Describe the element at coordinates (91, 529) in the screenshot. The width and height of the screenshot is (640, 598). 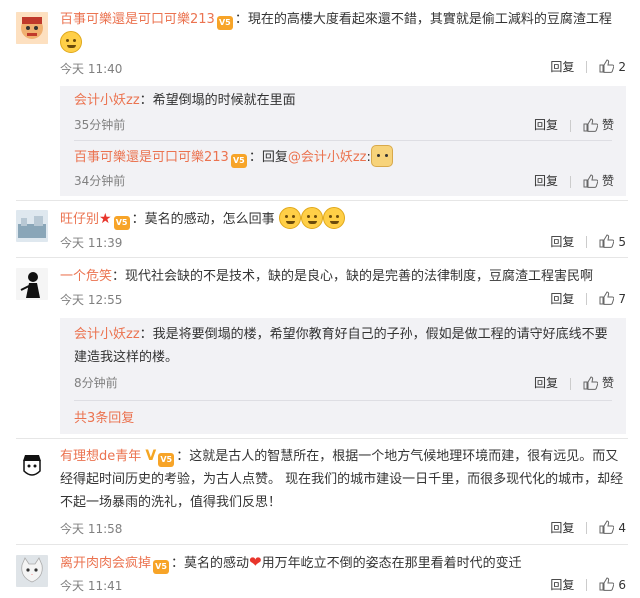
I see `comment-time: 今天 11:58` at that location.